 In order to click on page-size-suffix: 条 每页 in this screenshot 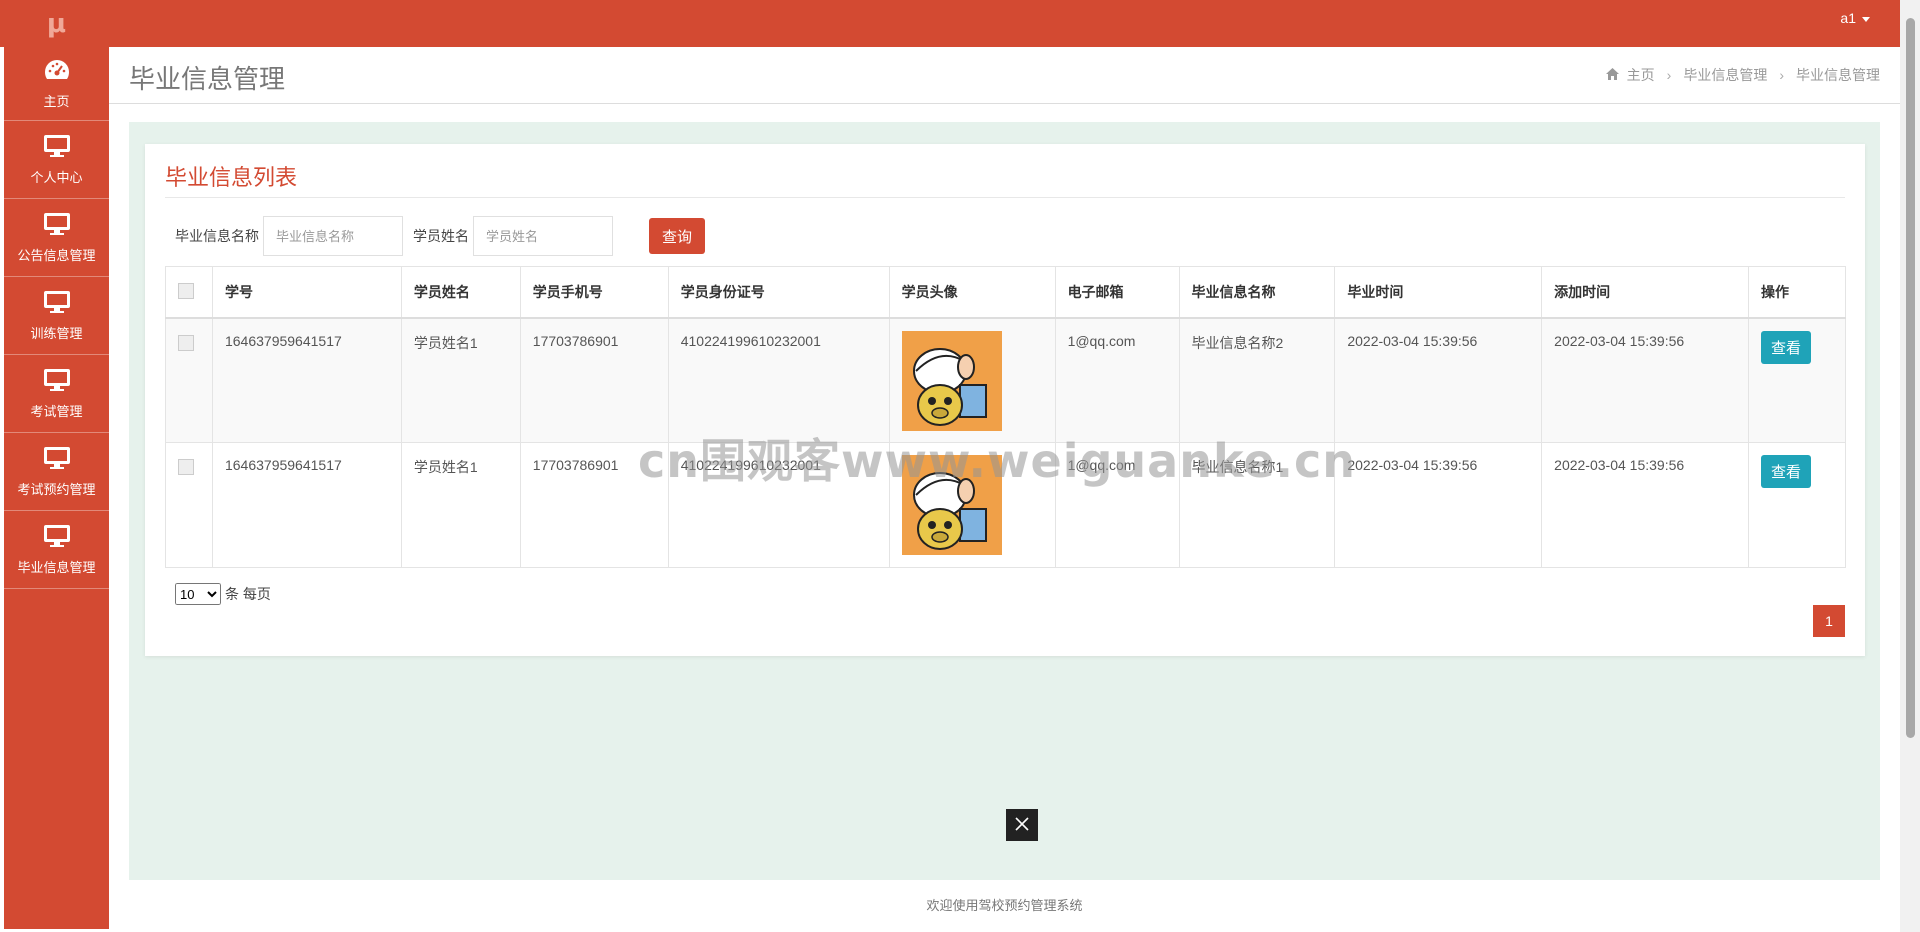, I will do `click(248, 594)`.